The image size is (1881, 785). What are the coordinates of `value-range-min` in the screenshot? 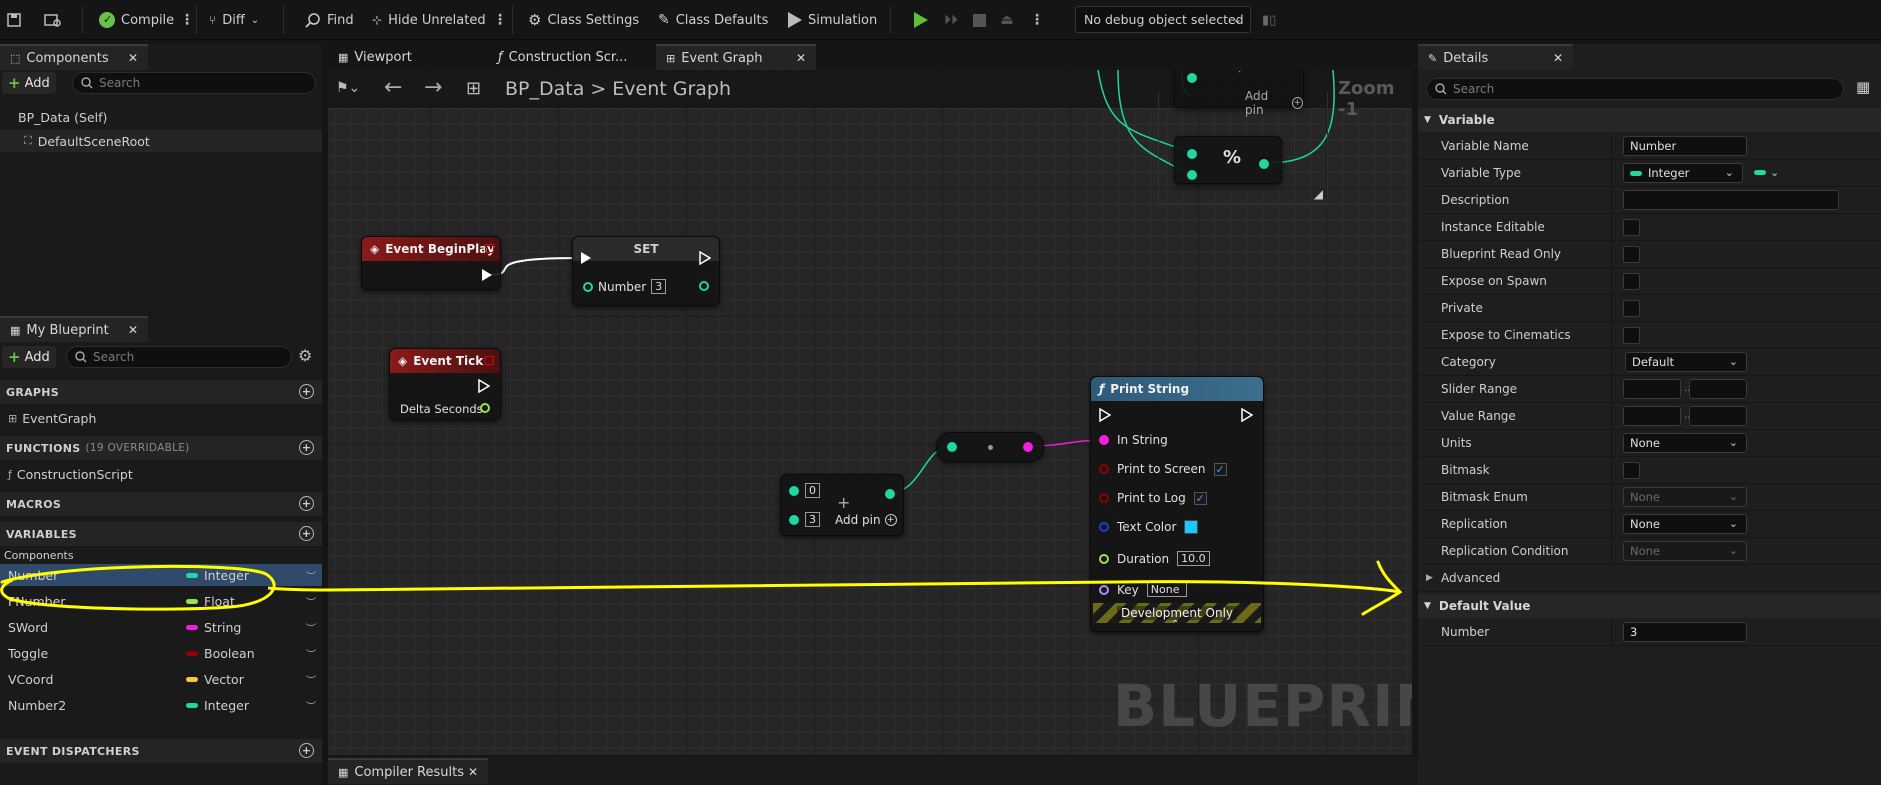 It's located at (1652, 416).